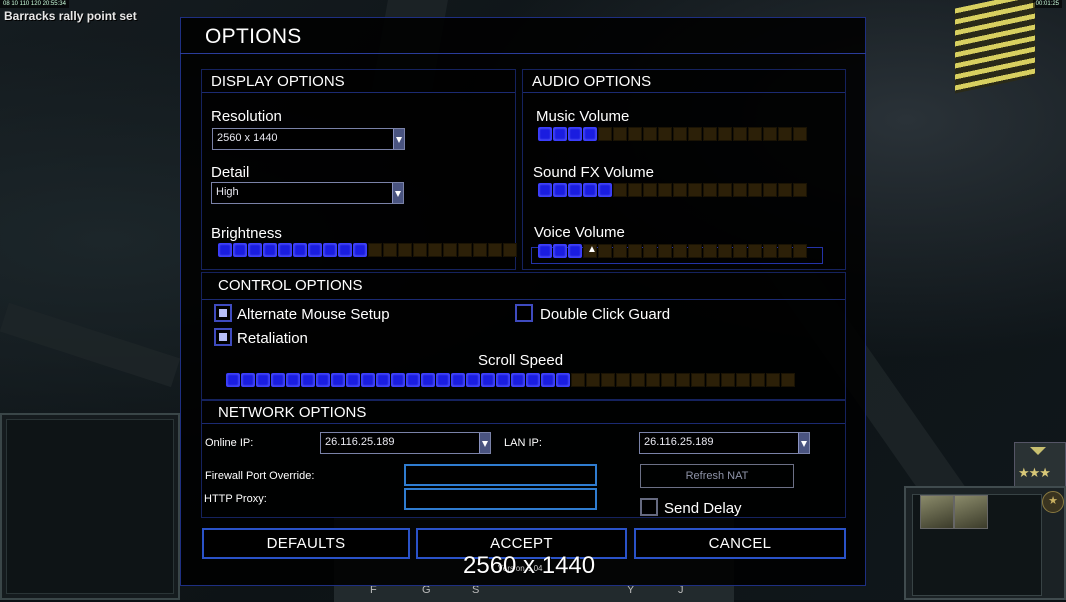  I want to click on voice-volume-slider, so click(672, 251).